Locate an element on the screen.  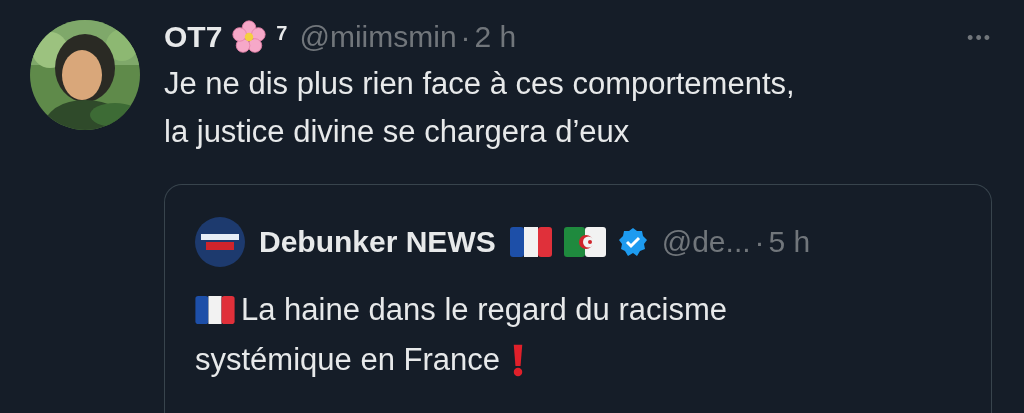
quoted-text: systémique en France is located at coordinates (347, 360).